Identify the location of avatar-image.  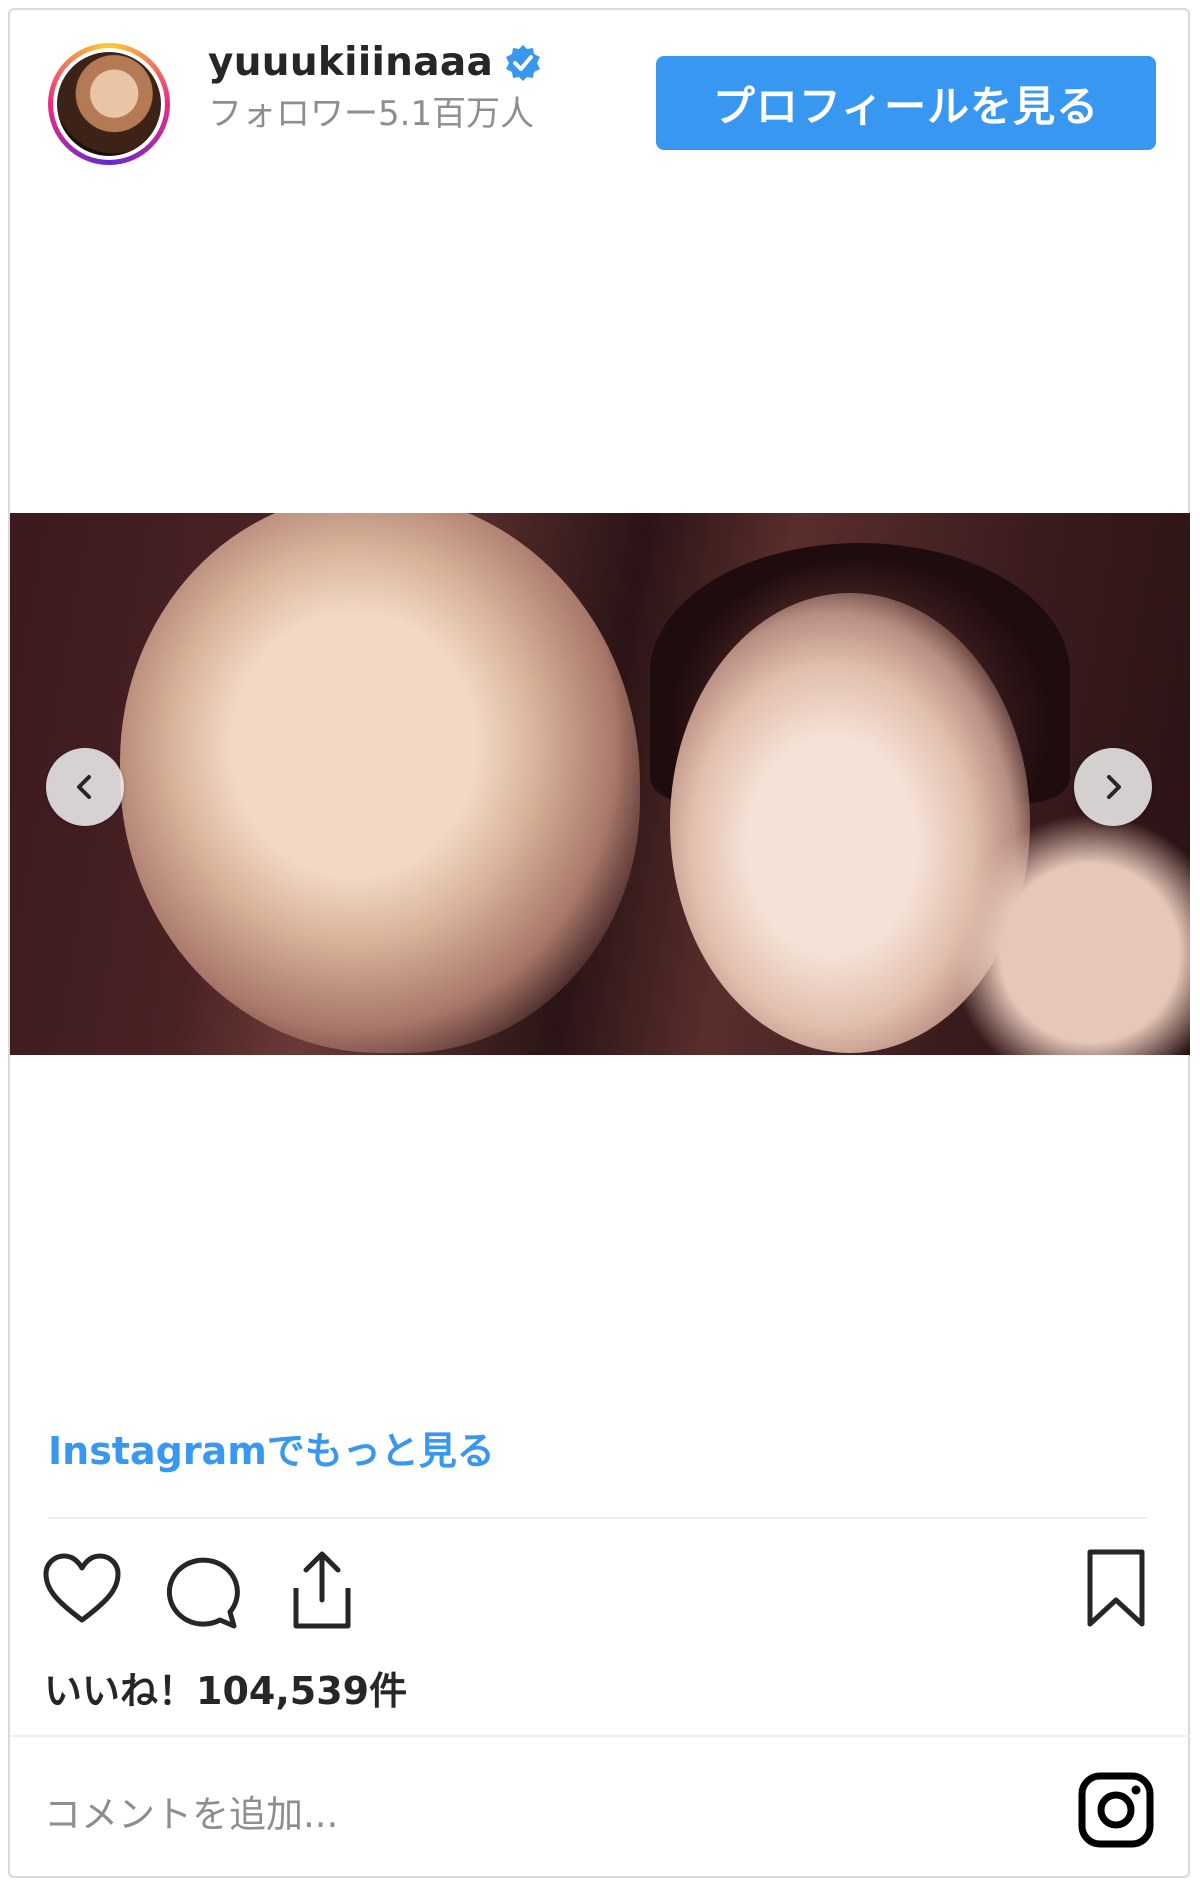
(109, 104).